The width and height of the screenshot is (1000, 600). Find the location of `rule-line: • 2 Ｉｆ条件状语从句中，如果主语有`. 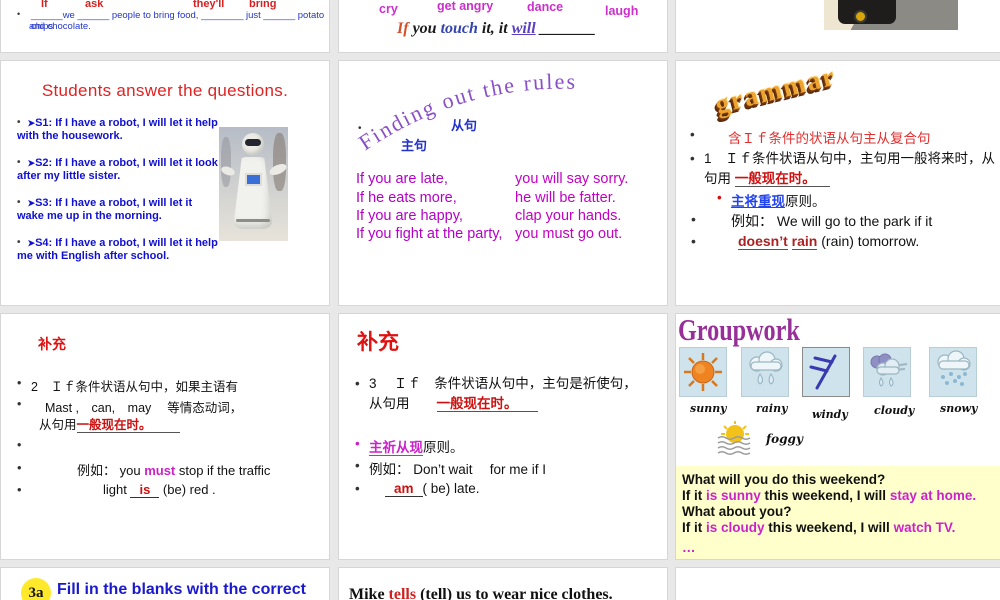

rule-line: • 2 Ｉｆ条件状语从句中，如果主语有 is located at coordinates (127, 385).